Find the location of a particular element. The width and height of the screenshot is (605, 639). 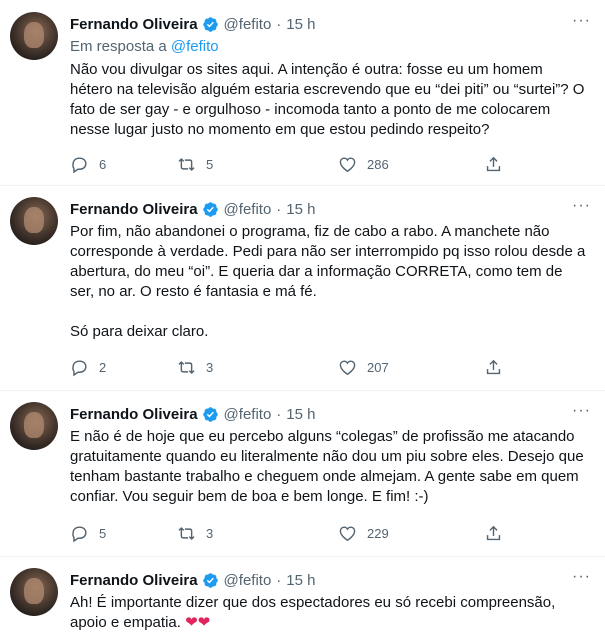

reply-button: 2 is located at coordinates (88, 367).